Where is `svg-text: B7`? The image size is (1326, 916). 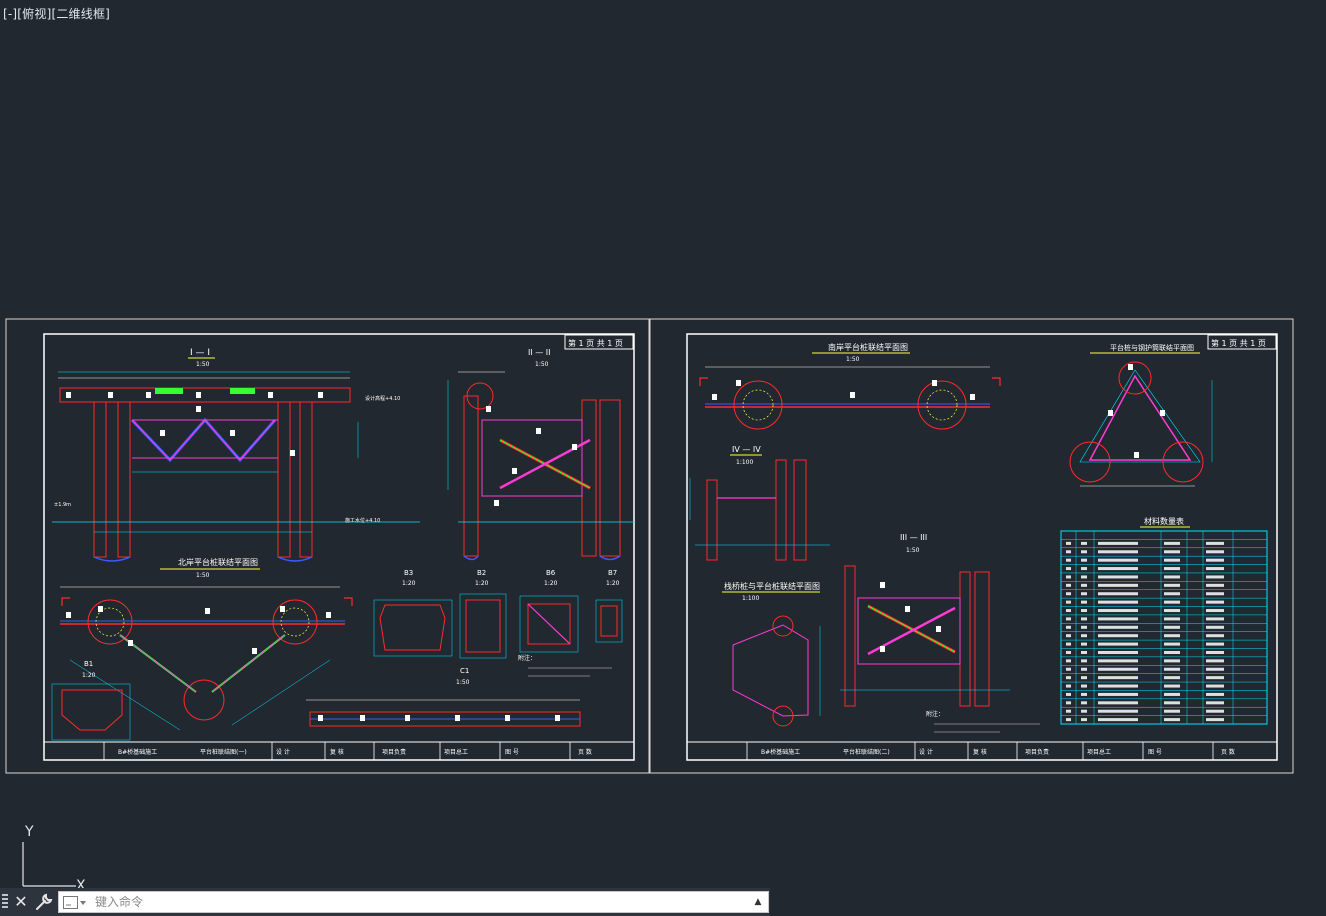 svg-text: B7 is located at coordinates (612, 573).